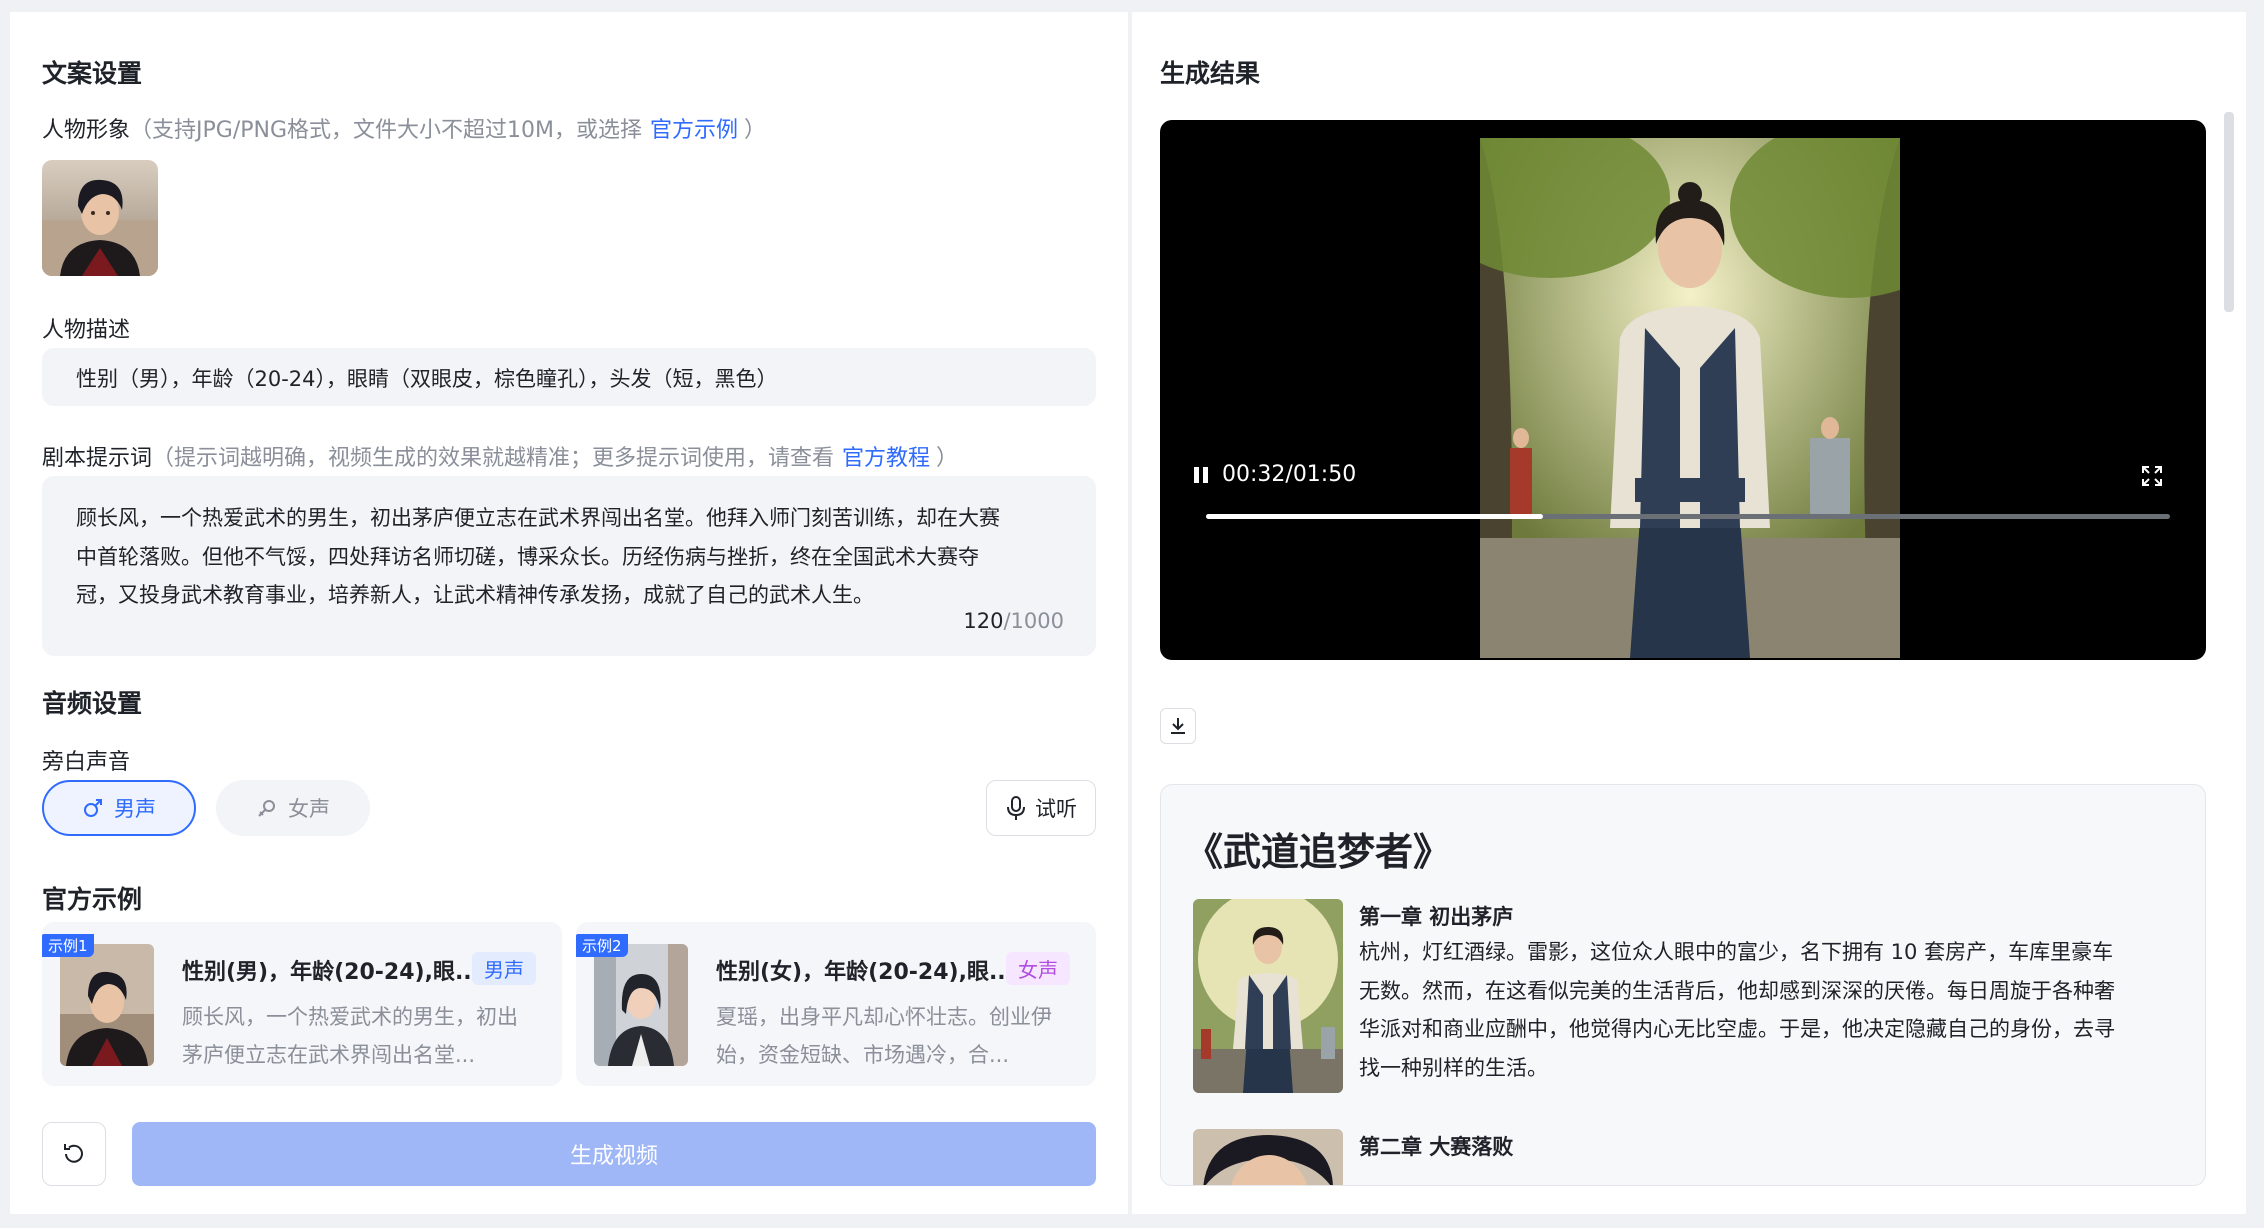 The image size is (2264, 1228). Describe the element at coordinates (1318, 852) in the screenshot. I see `story-title: 《武道追梦者》` at that location.